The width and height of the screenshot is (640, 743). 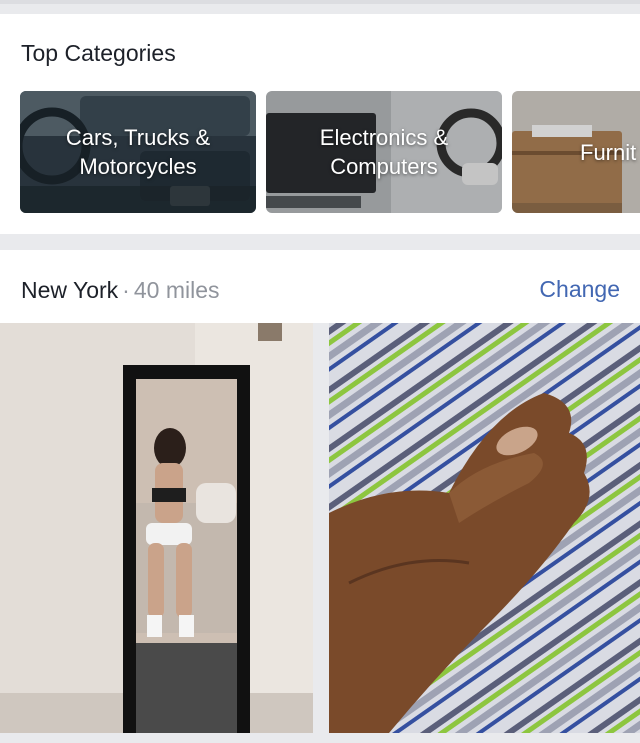 I want to click on location-bar: New York · 40 miles Change, so click(x=320, y=286).